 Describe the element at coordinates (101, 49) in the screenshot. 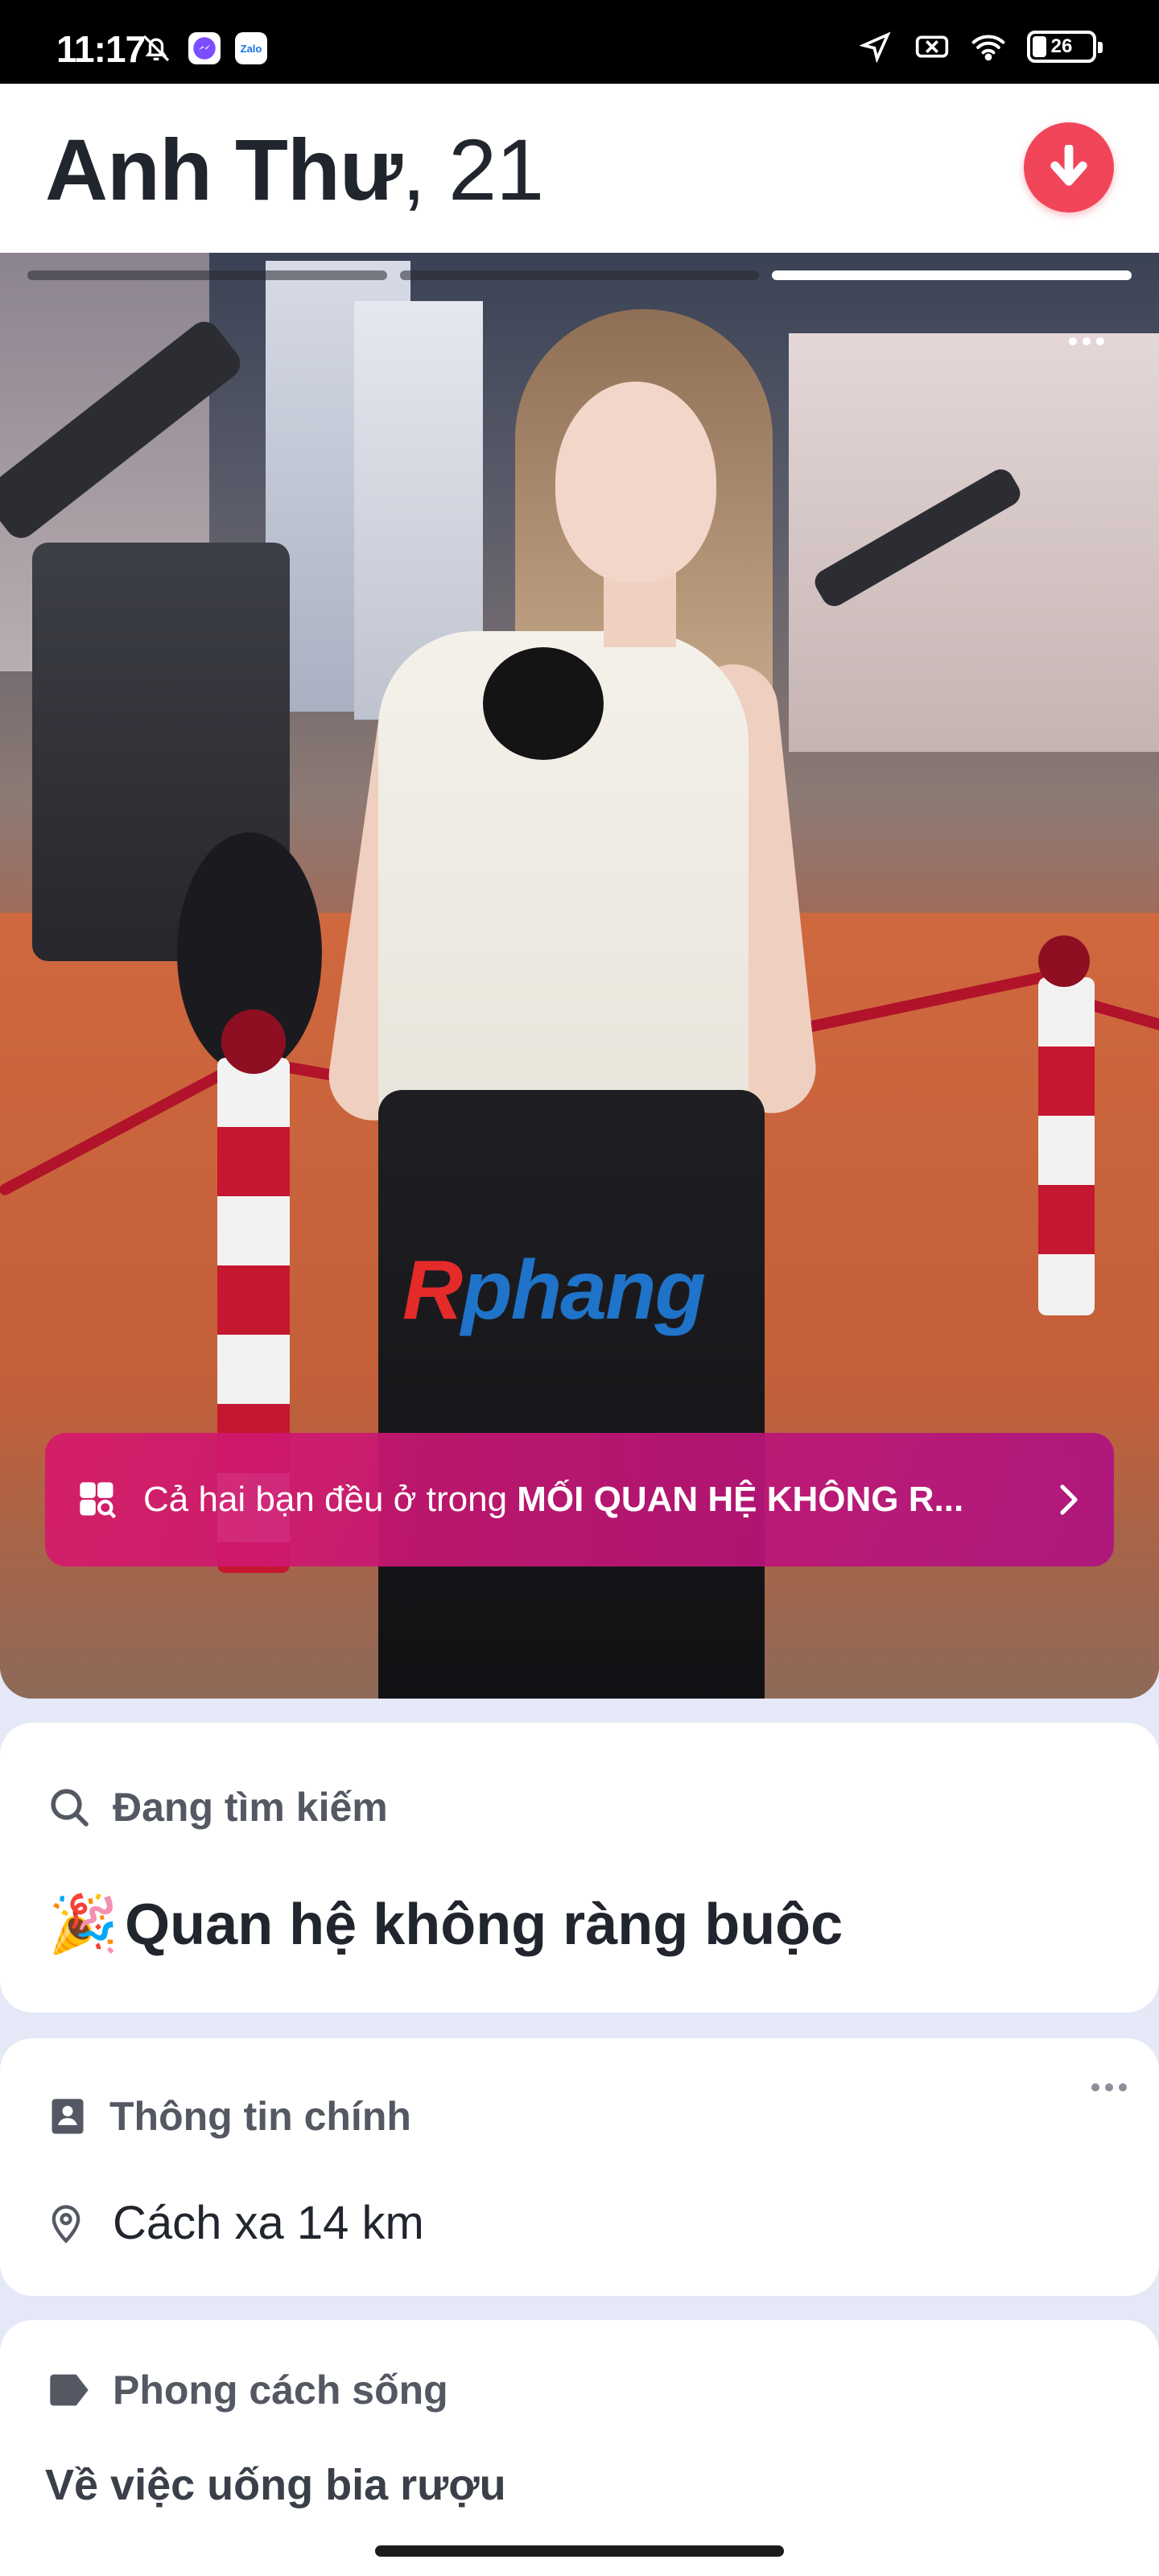

I see `status-time: 11:17` at that location.